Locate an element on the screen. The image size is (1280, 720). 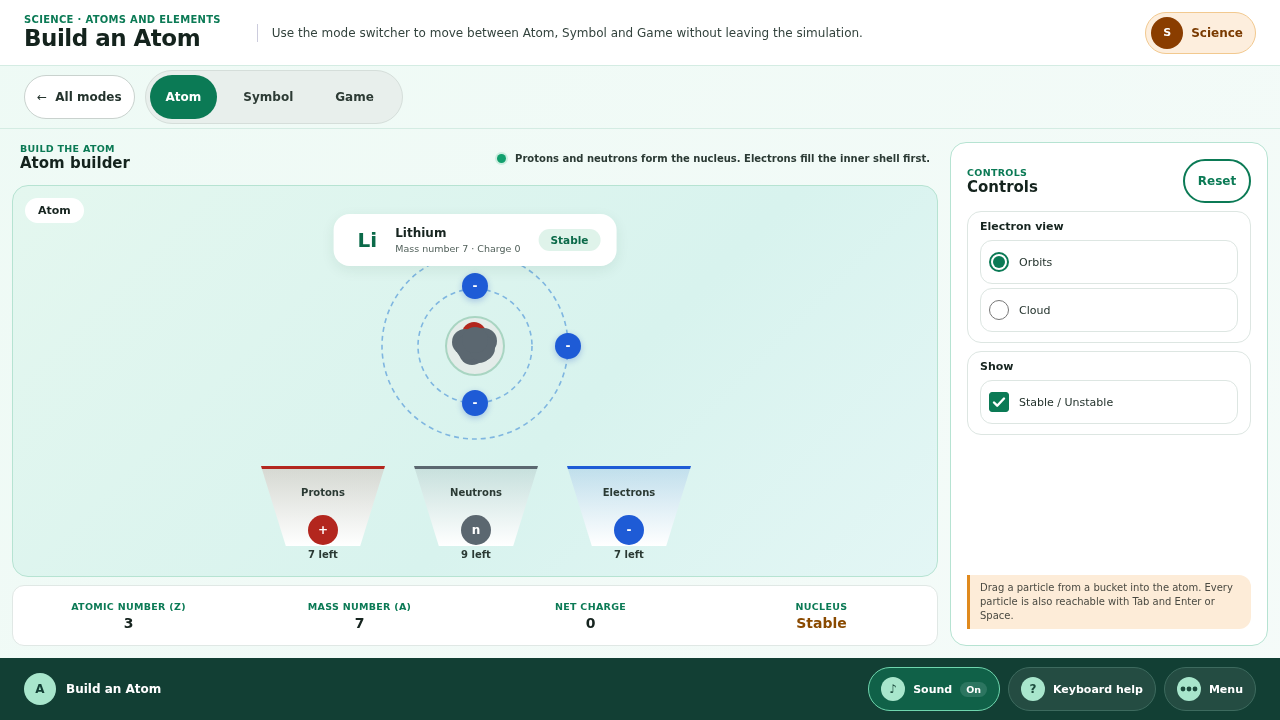
section-eyebrow: BUILD THE ATOM is located at coordinates (68, 148).